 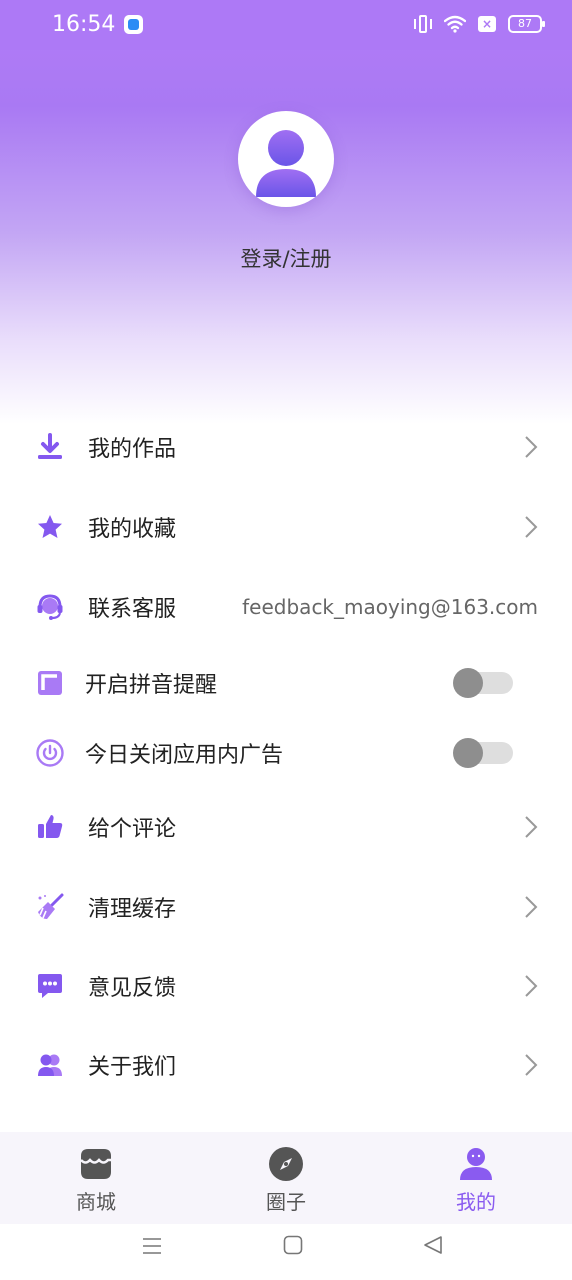 I want to click on profile-icon, so click(x=476, y=1164).